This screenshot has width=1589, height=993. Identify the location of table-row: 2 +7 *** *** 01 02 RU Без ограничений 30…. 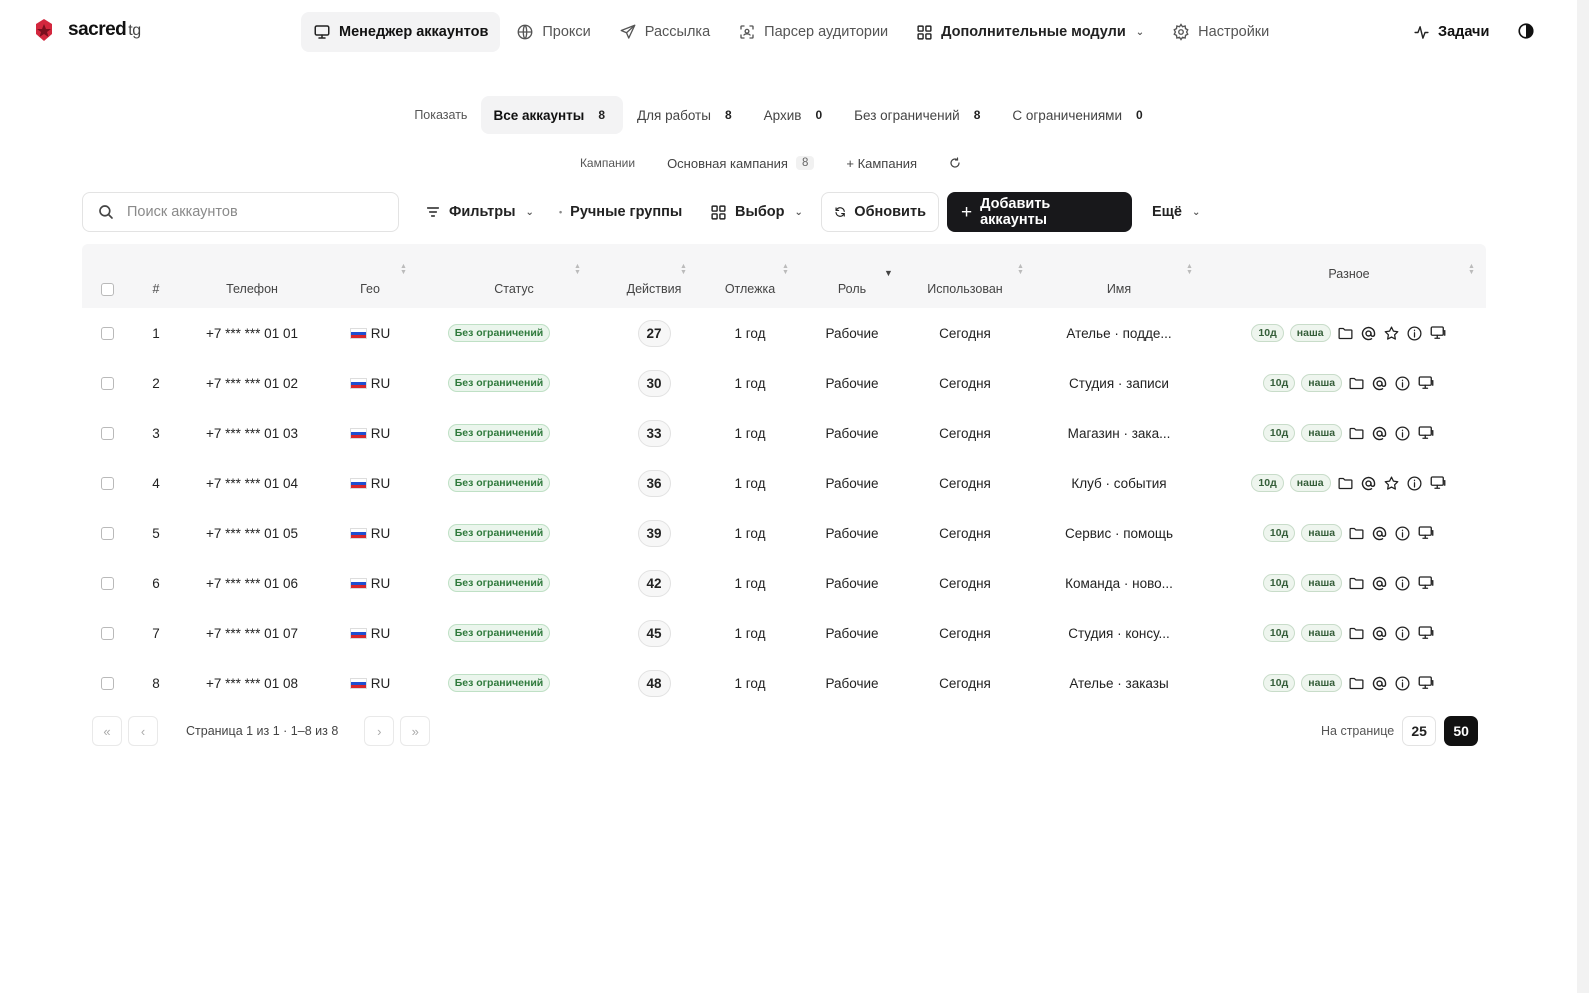
(784, 383).